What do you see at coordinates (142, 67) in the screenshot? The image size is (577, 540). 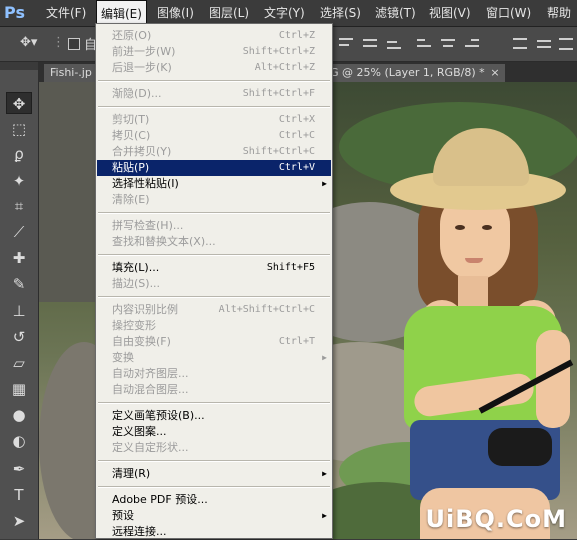 I see `menu-item-label: 后退一步(K)` at bounding box center [142, 67].